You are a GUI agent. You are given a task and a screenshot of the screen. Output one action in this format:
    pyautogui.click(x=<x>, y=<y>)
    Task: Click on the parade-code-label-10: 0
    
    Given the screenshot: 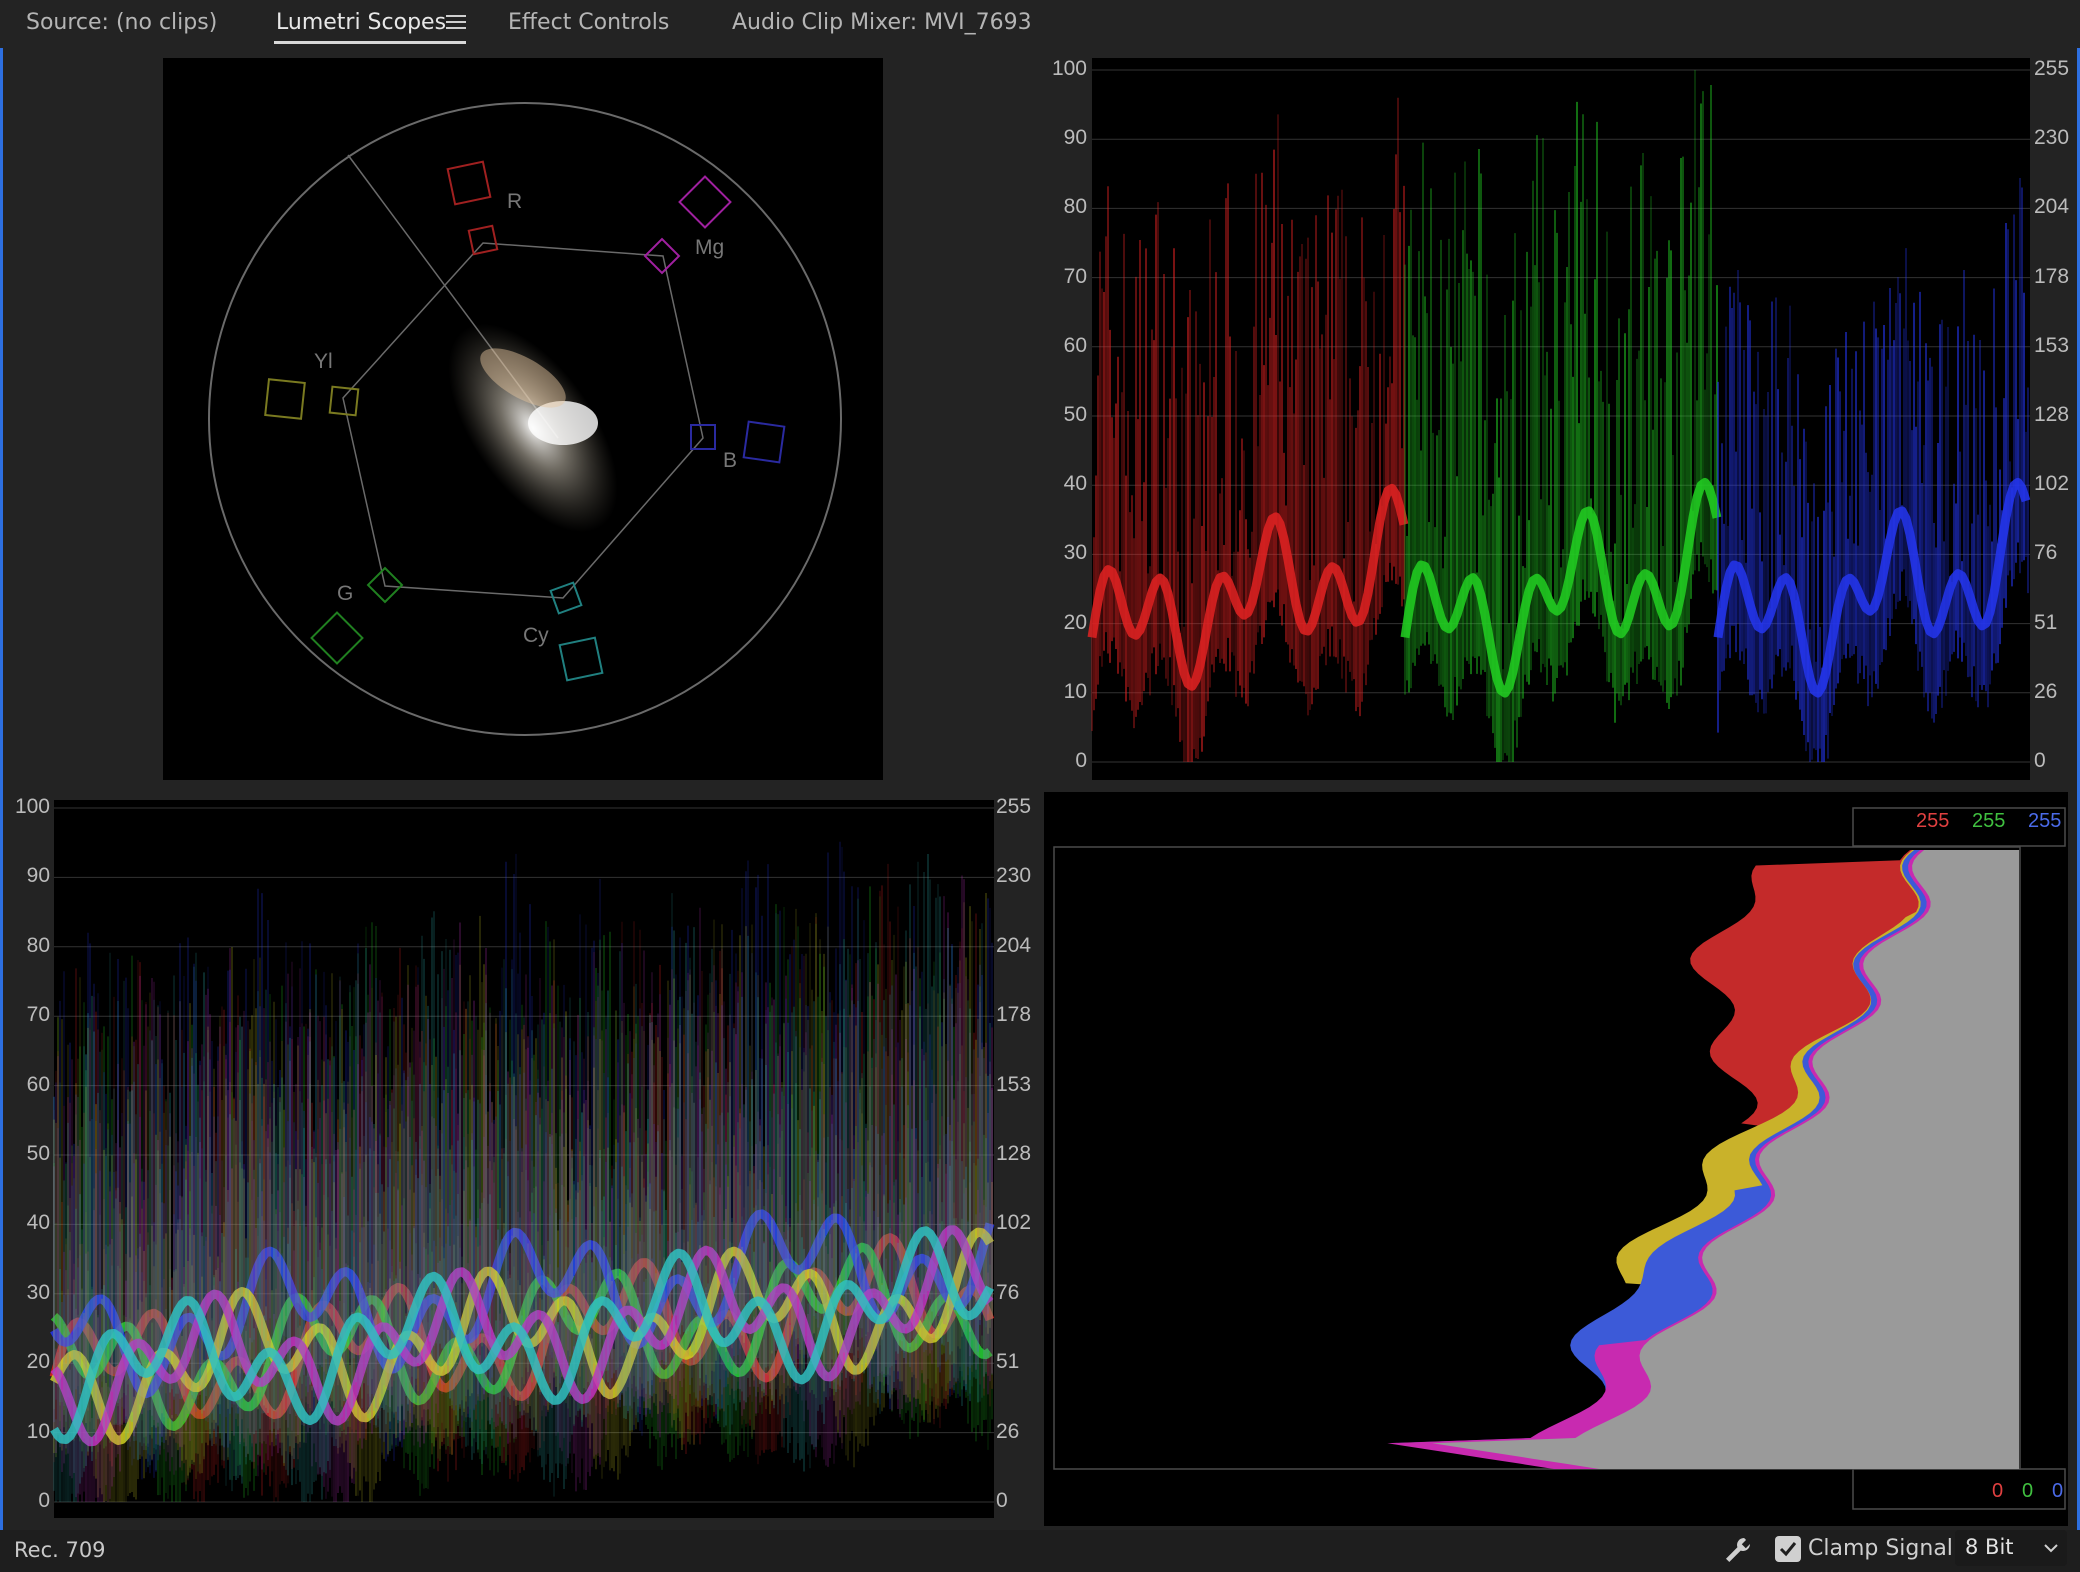 What is the action you would take?
    pyautogui.click(x=2040, y=760)
    